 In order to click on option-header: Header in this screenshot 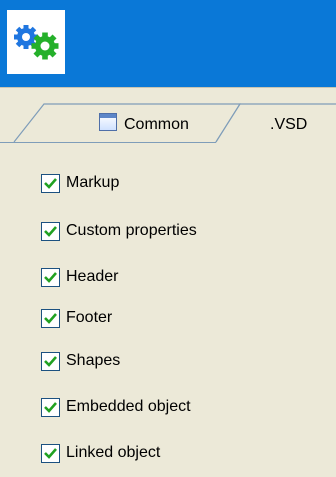, I will do `click(79, 277)`.